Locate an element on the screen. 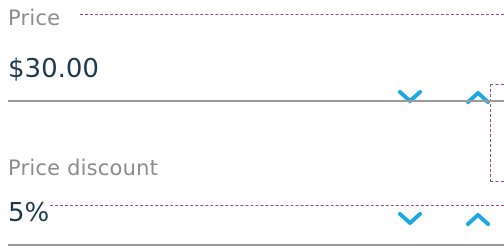 Image resolution: width=504 pixels, height=250 pixels. price-discount-input: 5% is located at coordinates (28, 213).